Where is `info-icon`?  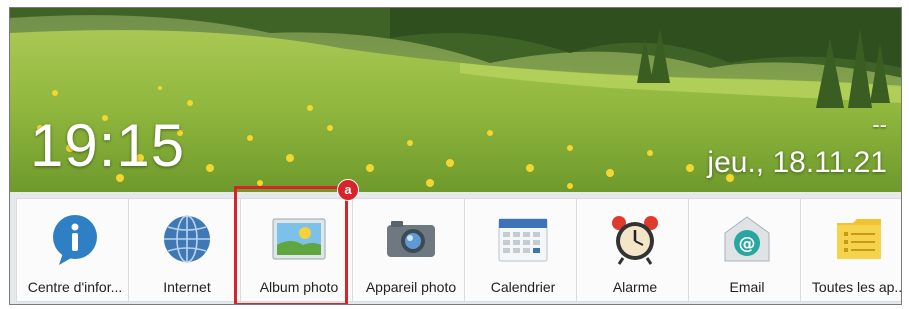 info-icon is located at coordinates (75, 240).